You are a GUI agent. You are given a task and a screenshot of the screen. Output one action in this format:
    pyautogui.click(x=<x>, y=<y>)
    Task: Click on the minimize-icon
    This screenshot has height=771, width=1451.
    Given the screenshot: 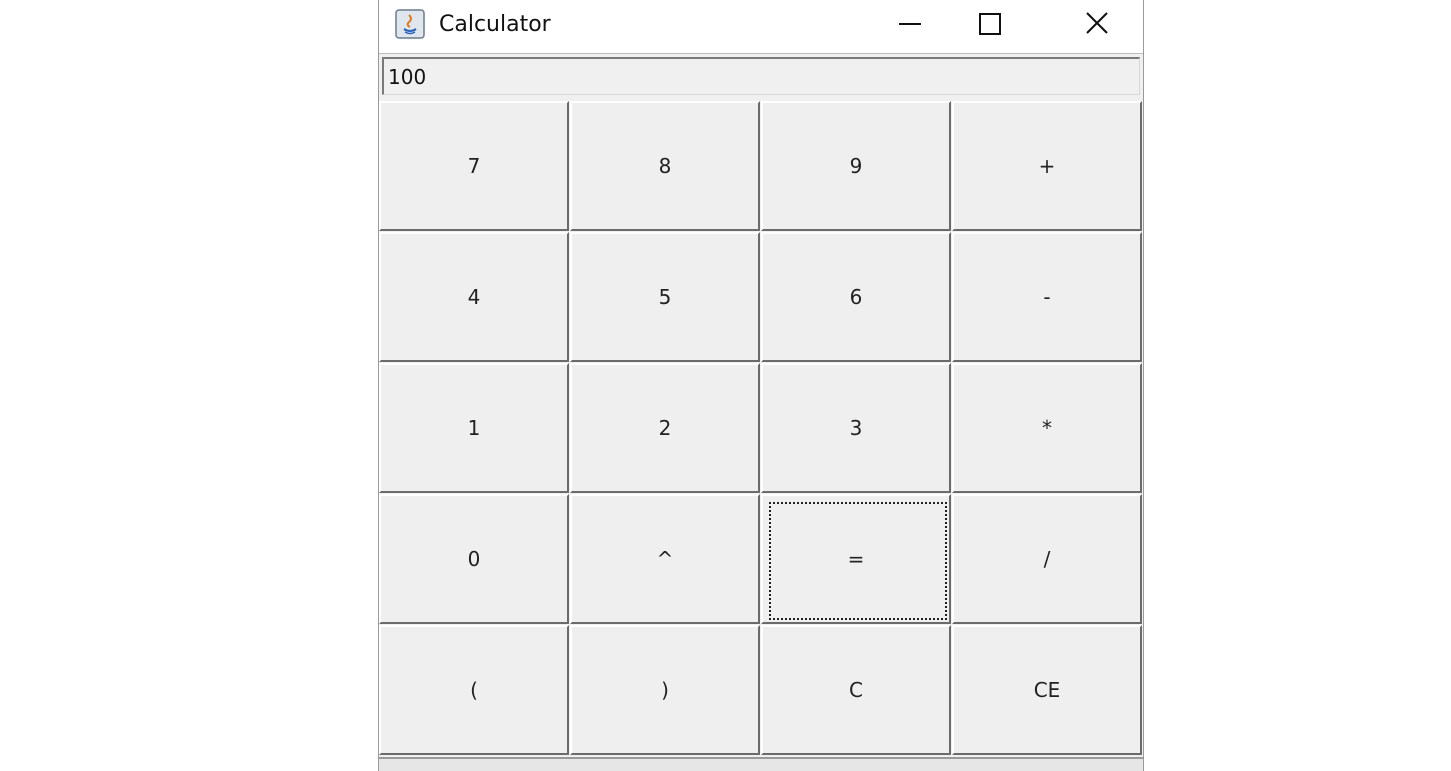 What is the action you would take?
    pyautogui.click(x=910, y=24)
    